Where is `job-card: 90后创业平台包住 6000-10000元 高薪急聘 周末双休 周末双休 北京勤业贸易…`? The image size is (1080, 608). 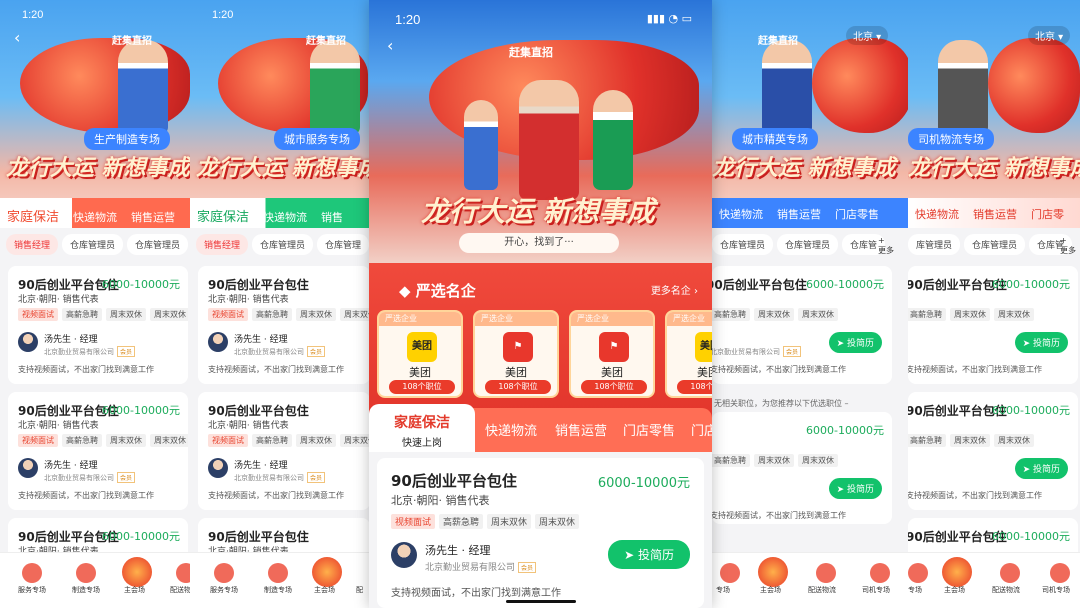
job-card: 90后创业平台包住 6000-10000元 高薪急聘 周末双休 周末双休 北京勤业贸易… is located at coordinates (802, 325).